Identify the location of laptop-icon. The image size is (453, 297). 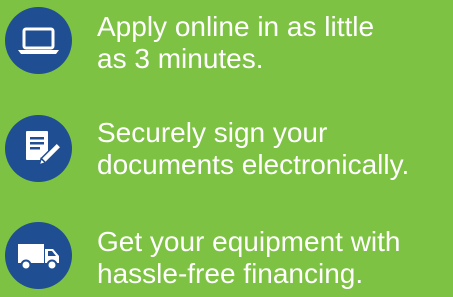
(38, 40).